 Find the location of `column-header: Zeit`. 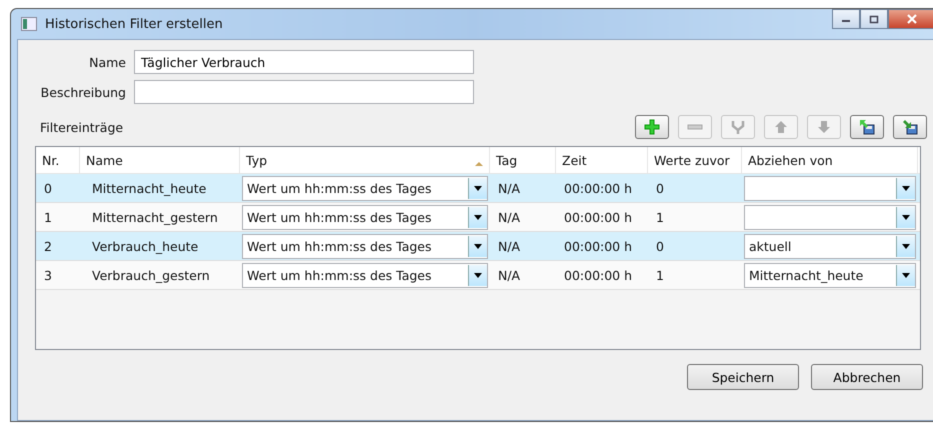

column-header: Zeit is located at coordinates (602, 160).